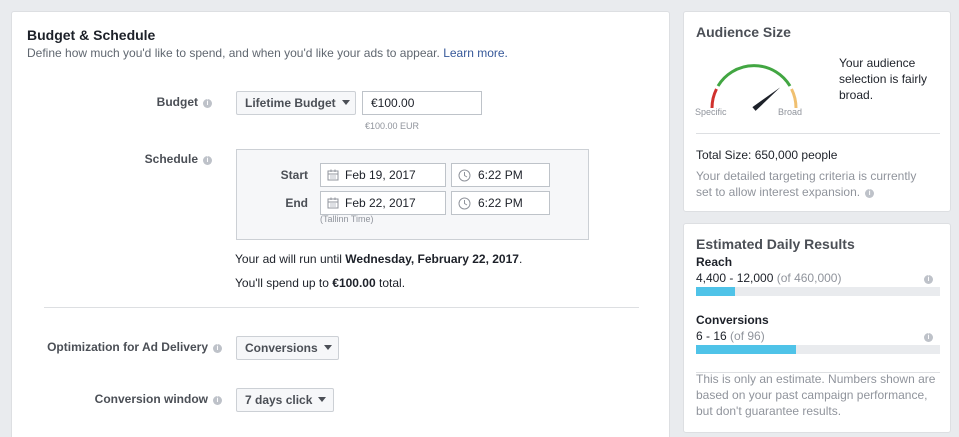 The height and width of the screenshot is (437, 959). What do you see at coordinates (747, 336) in the screenshot?
I see `conversions-total: (of 96)` at bounding box center [747, 336].